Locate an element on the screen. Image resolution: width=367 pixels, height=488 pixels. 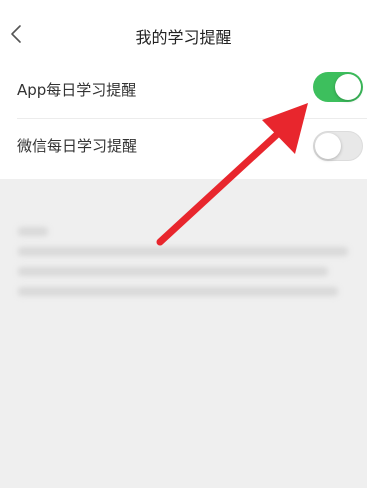
wechat-daily-reminder-row: 微信每日学习提醒 is located at coordinates (183, 146).